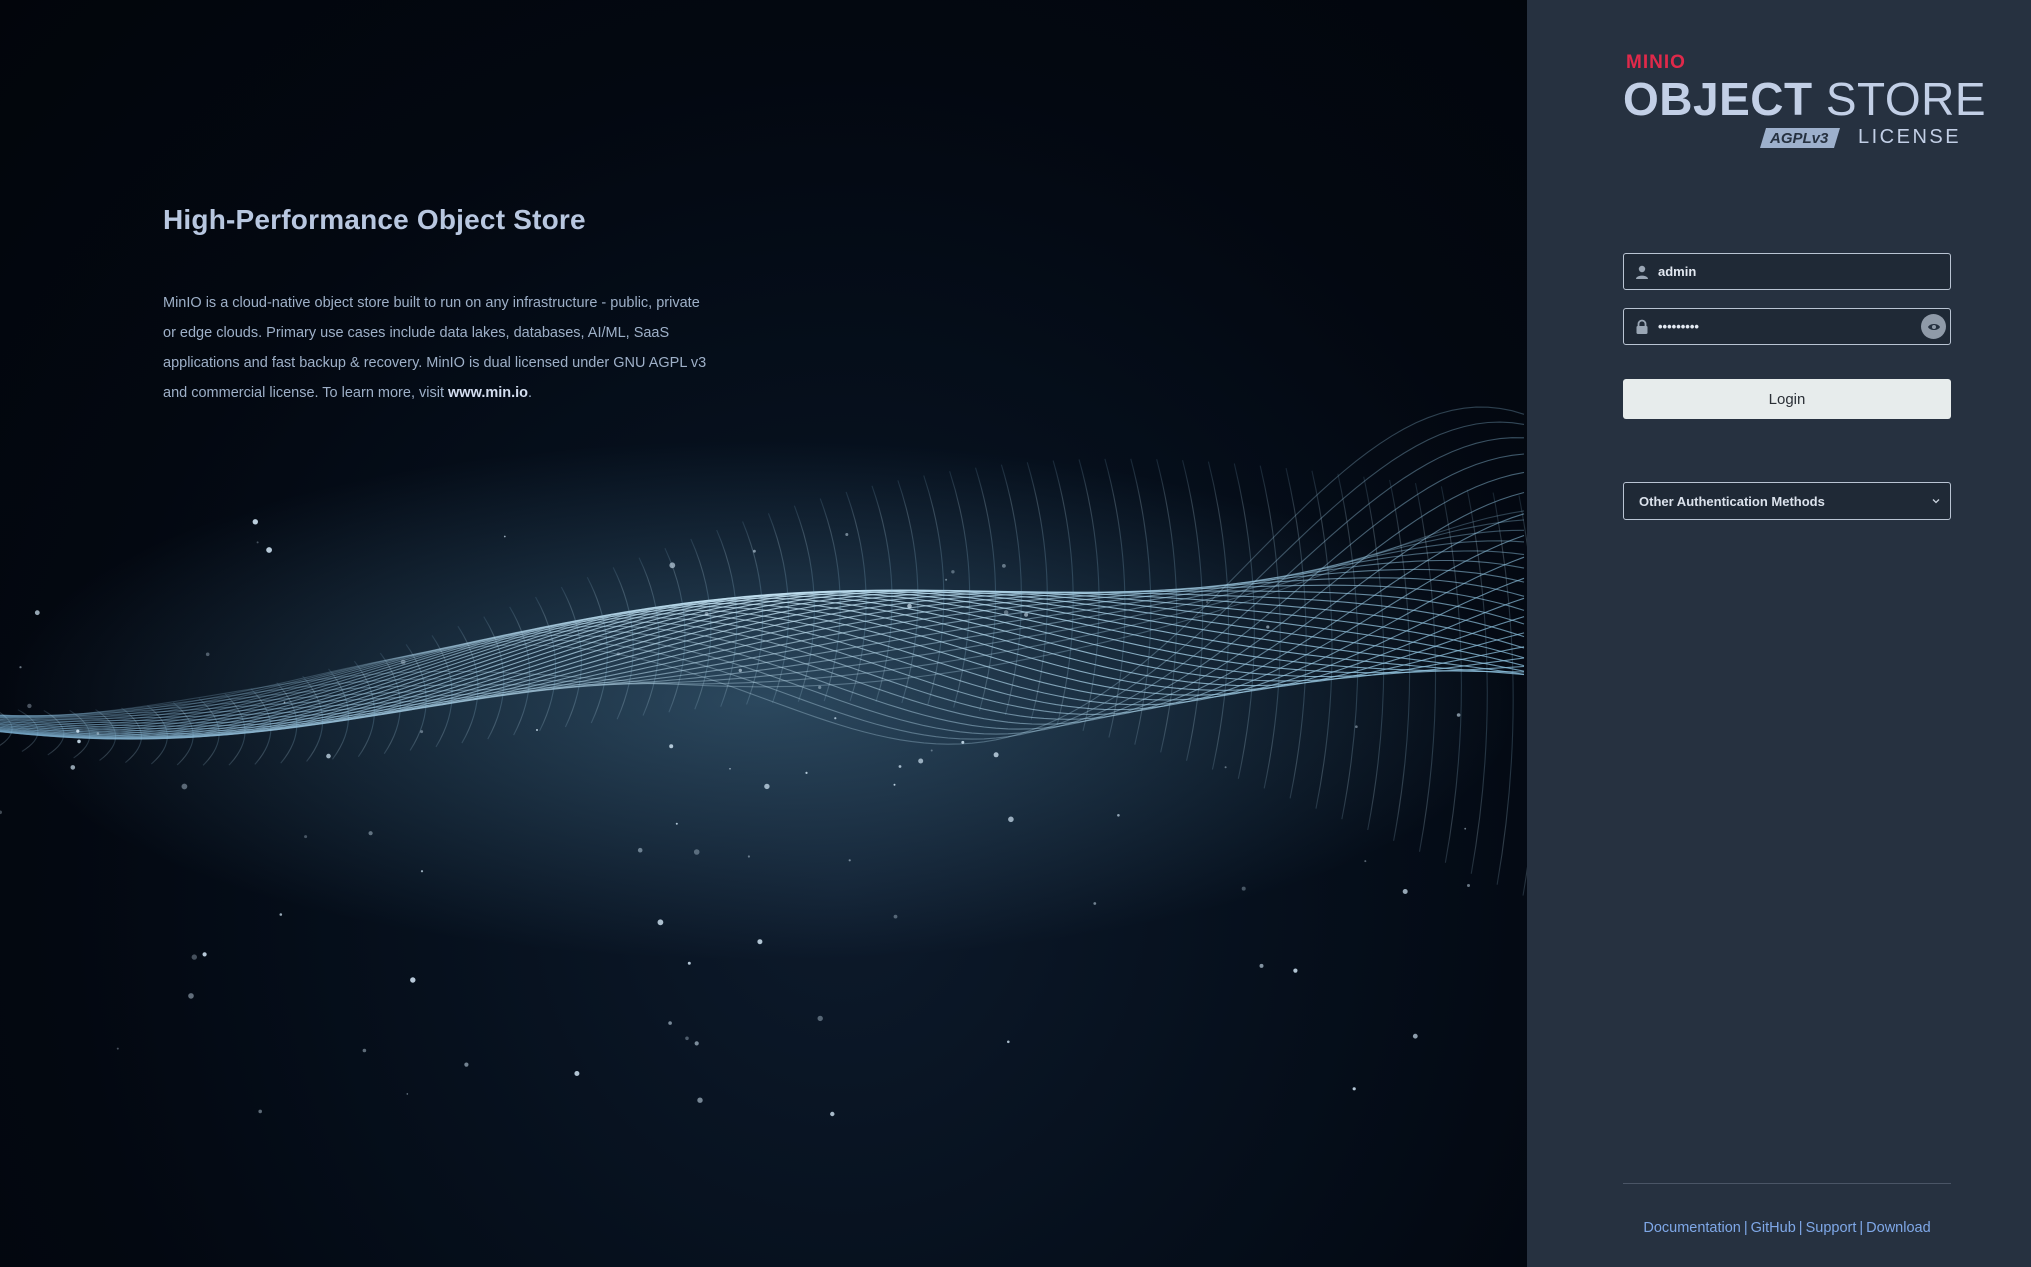  What do you see at coordinates (1783, 326) in the screenshot?
I see `password-input` at bounding box center [1783, 326].